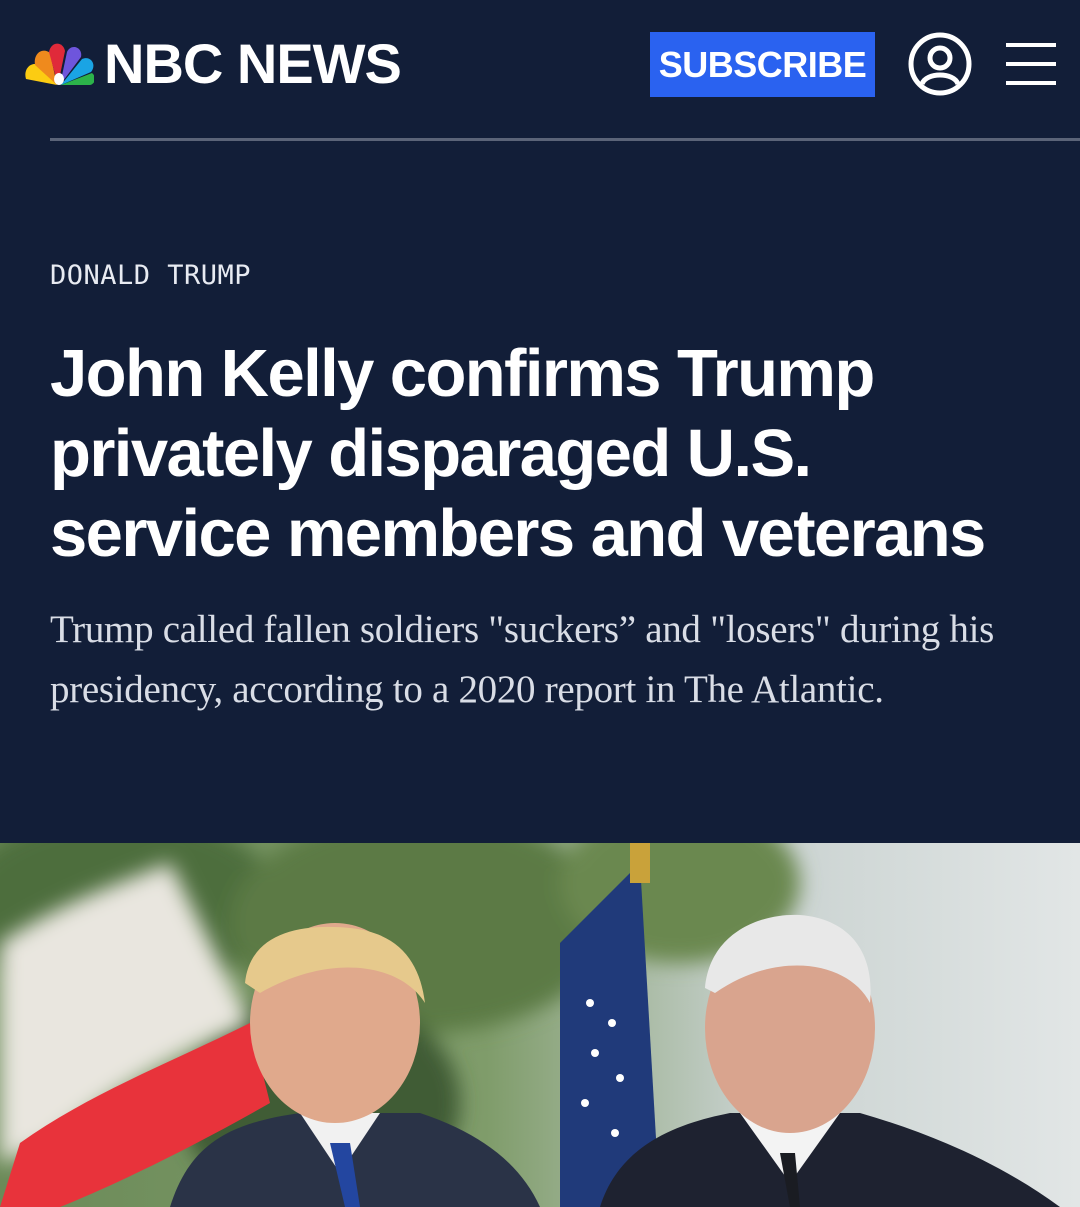  What do you see at coordinates (540, 64) in the screenshot?
I see `site-header: NBC NEWS SUBSCRIBE` at bounding box center [540, 64].